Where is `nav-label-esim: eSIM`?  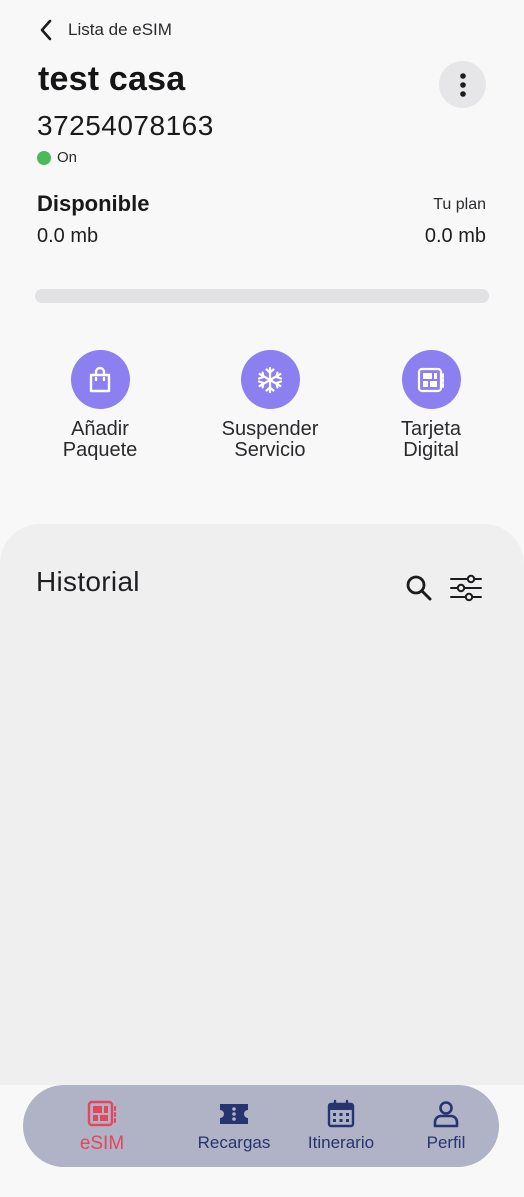
nav-label-esim: eSIM is located at coordinates (102, 1143).